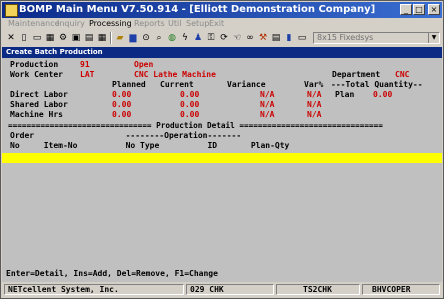 The height and width of the screenshot is (299, 444). Describe the element at coordinates (302, 38) in the screenshot. I see `screen-icon: ▭` at that location.